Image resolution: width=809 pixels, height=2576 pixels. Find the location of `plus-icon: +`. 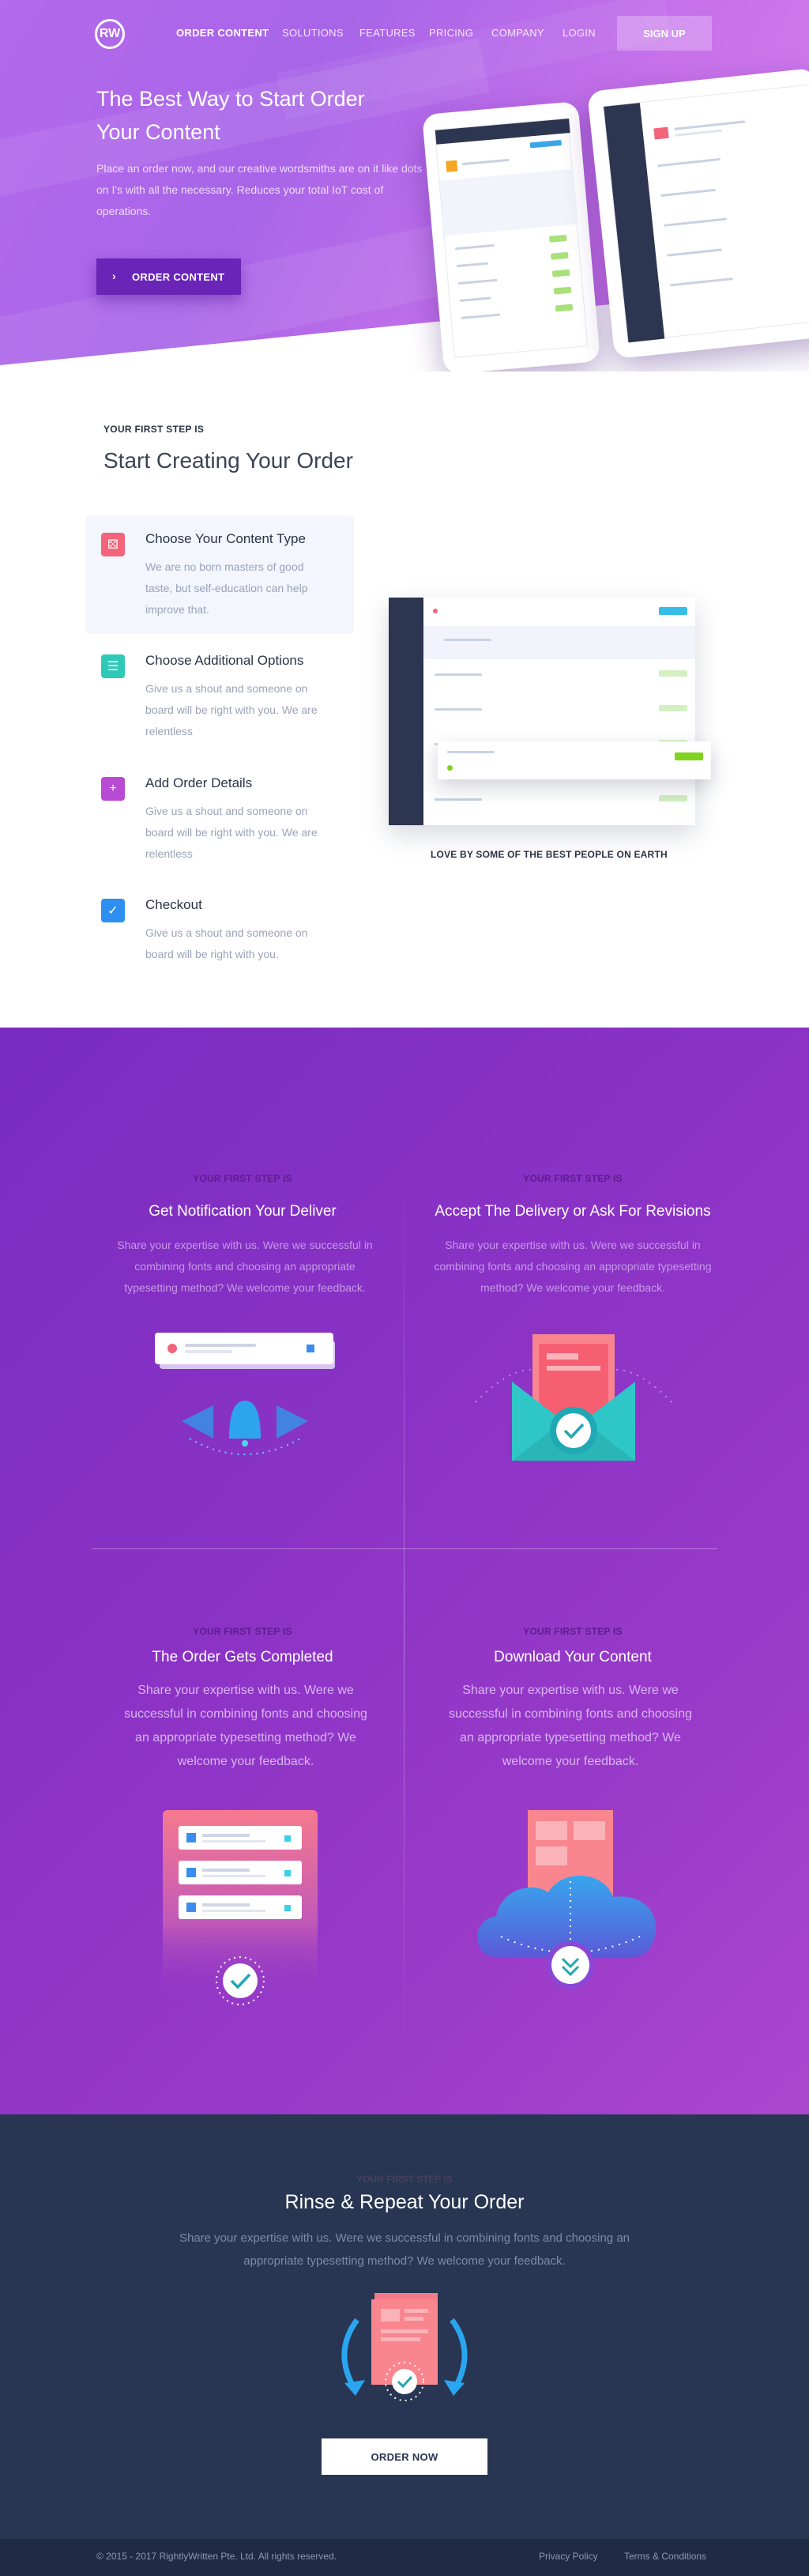

plus-icon: + is located at coordinates (113, 789).